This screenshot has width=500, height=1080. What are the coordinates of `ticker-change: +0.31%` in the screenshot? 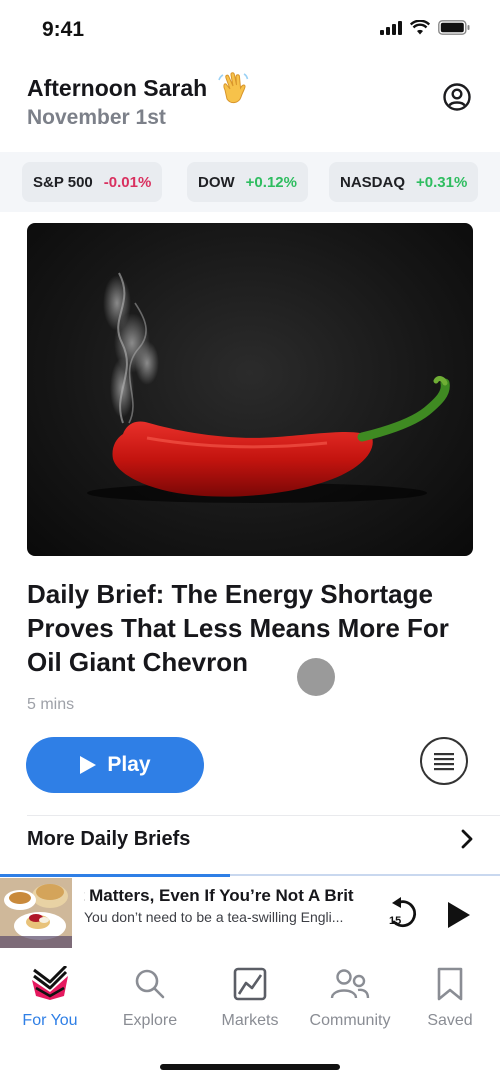 It's located at (442, 182).